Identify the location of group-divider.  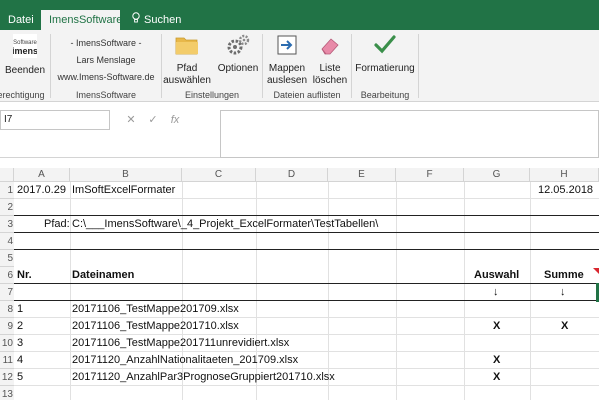
(418, 66).